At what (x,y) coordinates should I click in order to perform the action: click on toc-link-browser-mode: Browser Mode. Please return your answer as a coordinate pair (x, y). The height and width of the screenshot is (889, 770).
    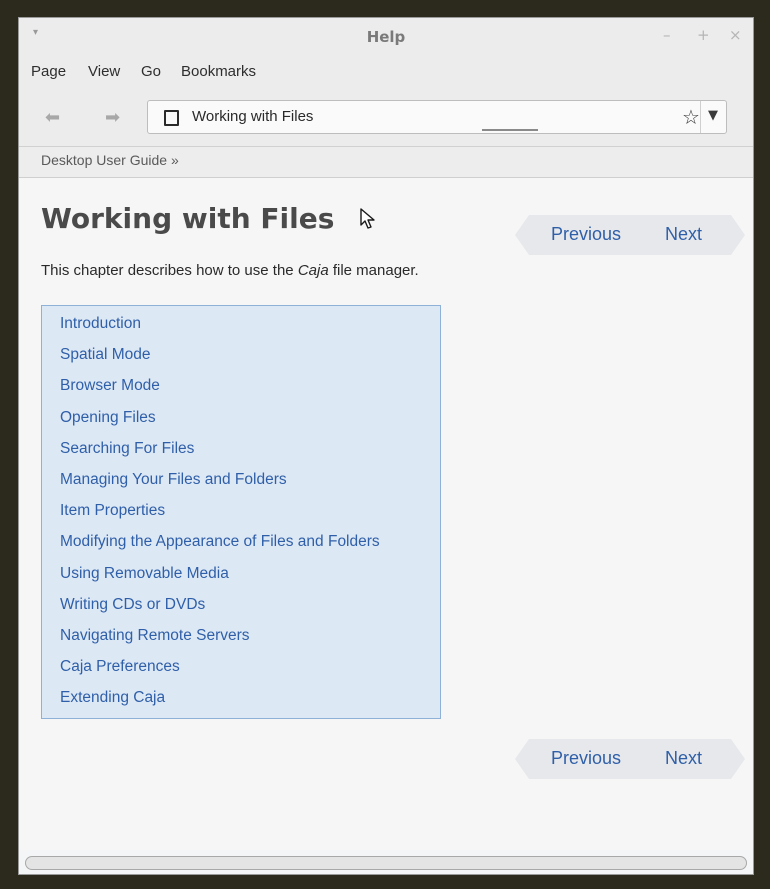
    Looking at the image, I should click on (250, 389).